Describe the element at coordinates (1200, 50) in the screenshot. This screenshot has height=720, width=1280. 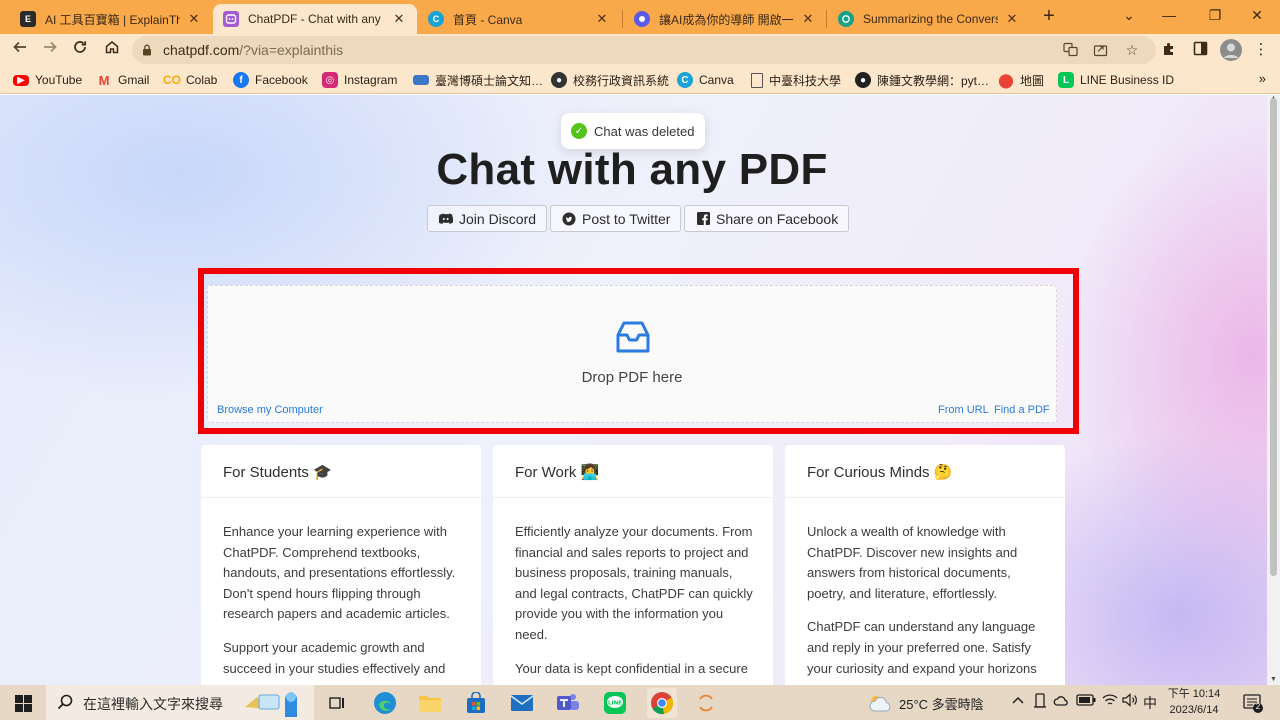
I see `side-panel-icon` at that location.